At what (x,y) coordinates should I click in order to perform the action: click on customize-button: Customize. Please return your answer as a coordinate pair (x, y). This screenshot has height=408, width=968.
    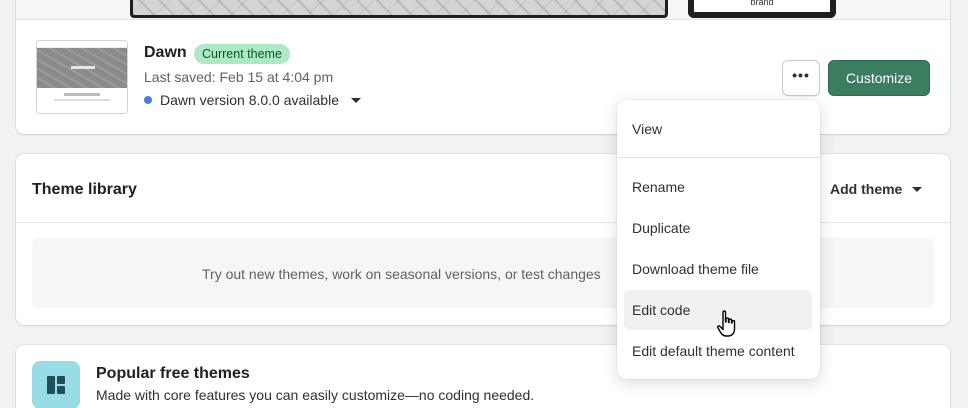
    Looking at the image, I should click on (879, 78).